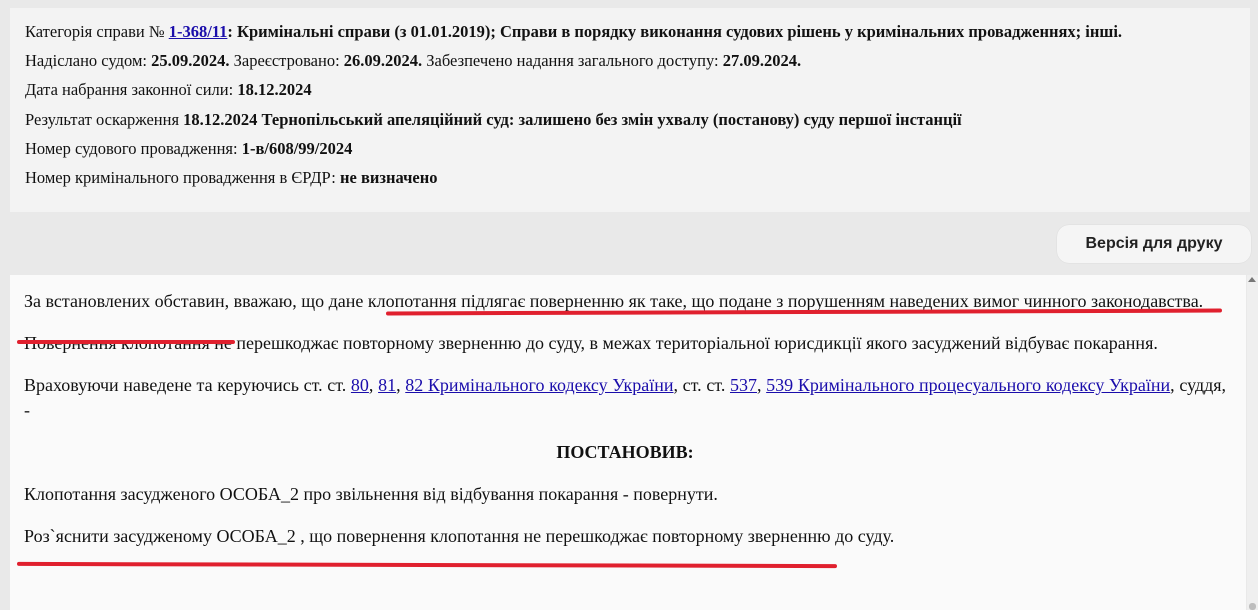  What do you see at coordinates (360, 385) in the screenshot?
I see `article-80-link: 80` at bounding box center [360, 385].